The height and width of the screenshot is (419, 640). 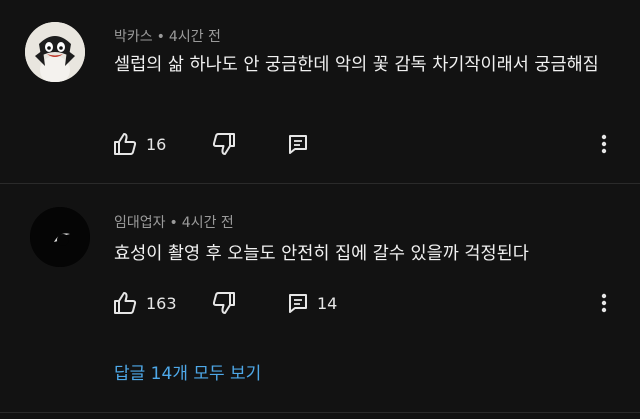 What do you see at coordinates (367, 303) in the screenshot?
I see `comment-actions: 163 14` at bounding box center [367, 303].